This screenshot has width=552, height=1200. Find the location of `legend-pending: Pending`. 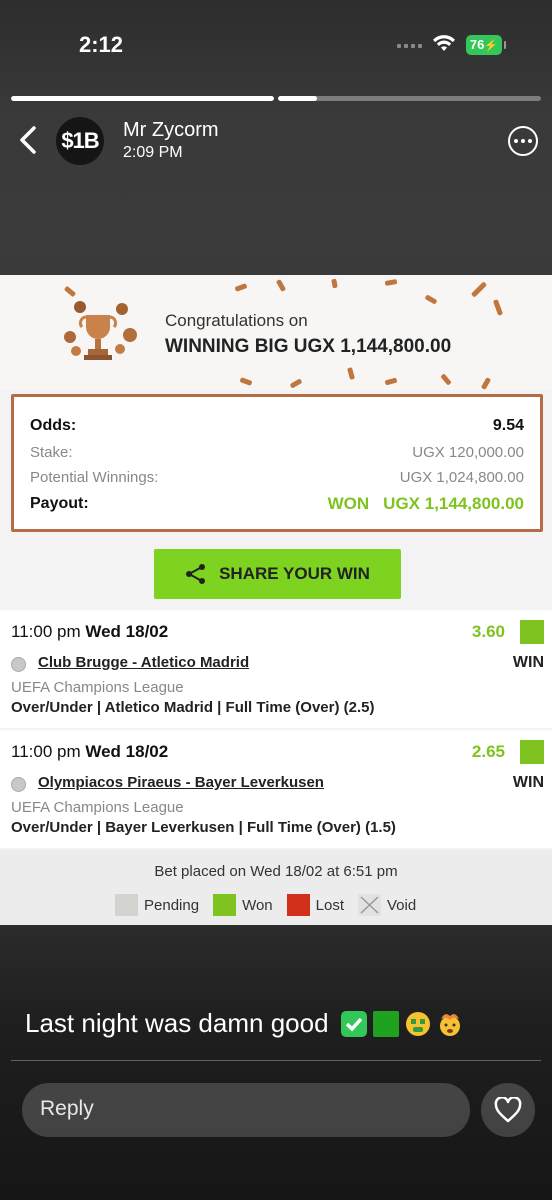

legend-pending: Pending is located at coordinates (157, 905).